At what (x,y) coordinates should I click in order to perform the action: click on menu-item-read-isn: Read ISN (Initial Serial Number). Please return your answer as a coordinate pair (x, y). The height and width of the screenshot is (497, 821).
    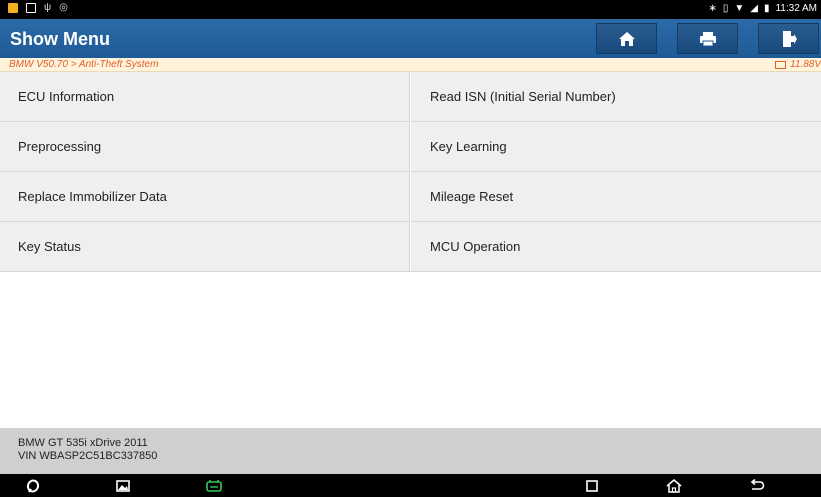
    Looking at the image, I should click on (616, 97).